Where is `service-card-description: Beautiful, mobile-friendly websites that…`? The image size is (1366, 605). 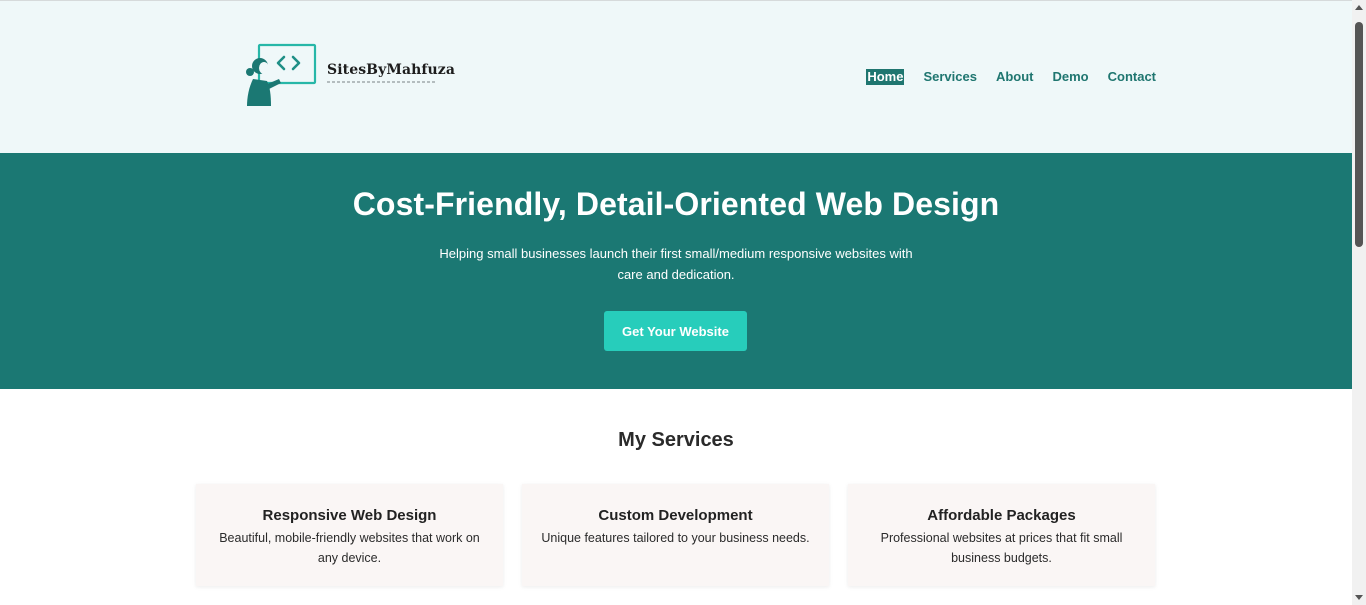 service-card-description: Beautiful, mobile-friendly websites that… is located at coordinates (349, 548).